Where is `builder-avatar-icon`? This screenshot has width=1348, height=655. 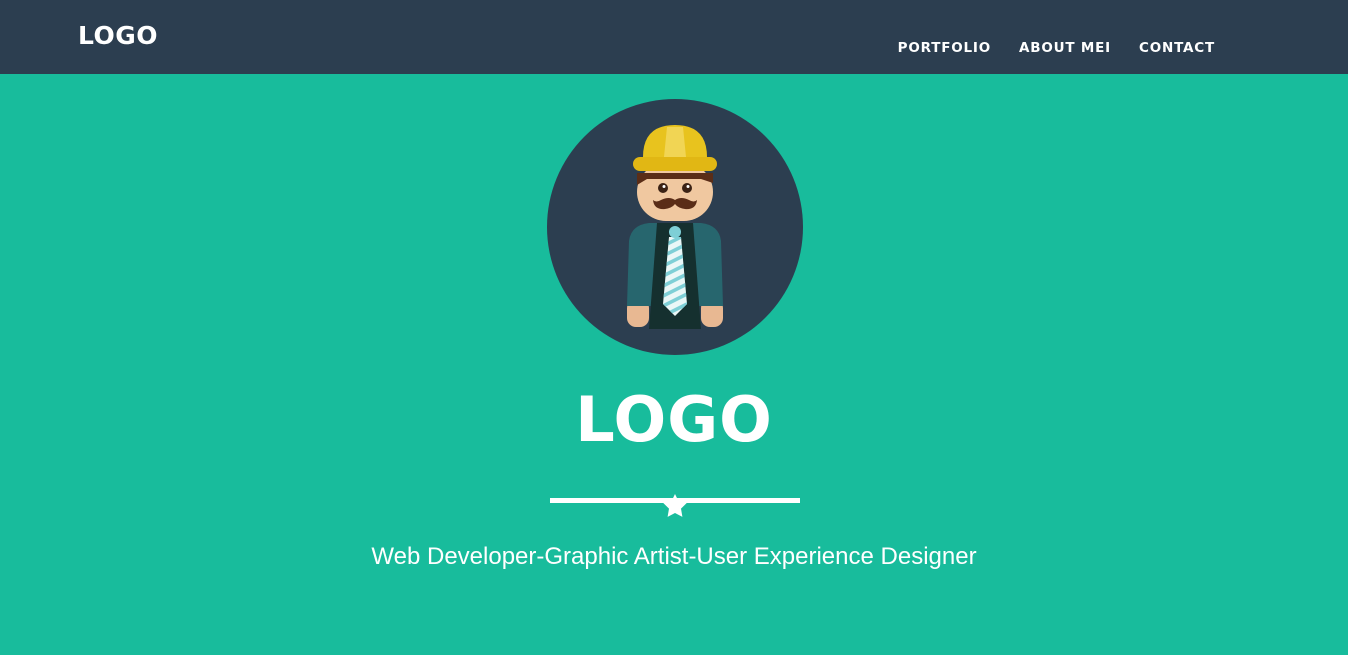 builder-avatar-icon is located at coordinates (675, 227).